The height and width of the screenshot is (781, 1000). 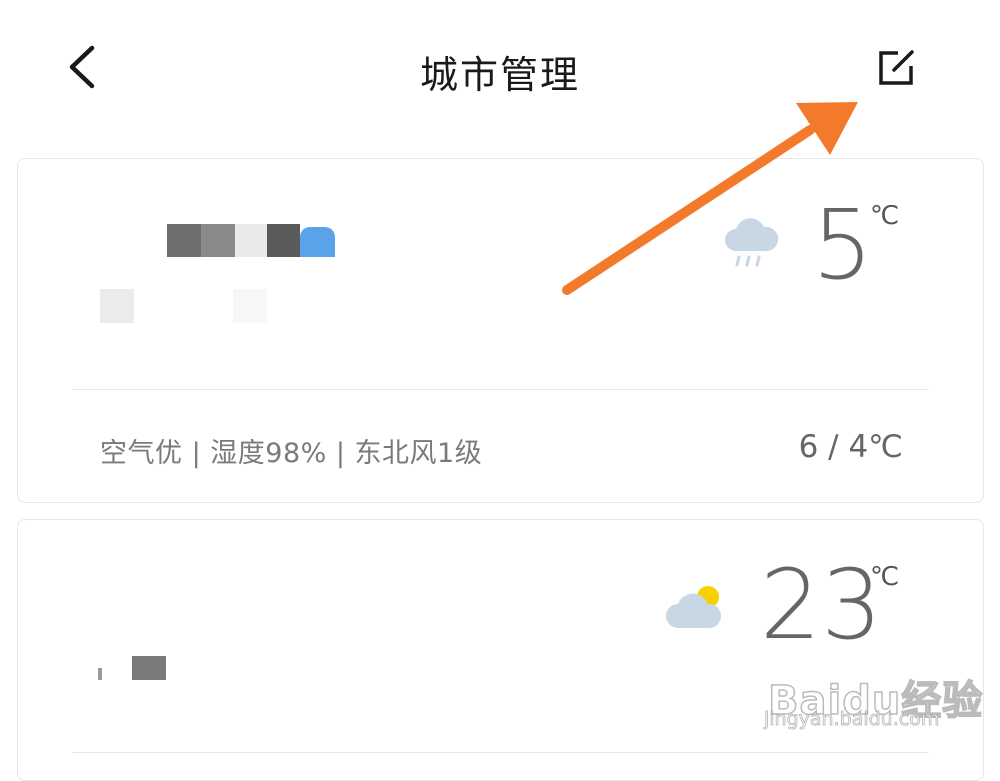 What do you see at coordinates (880, 697) in the screenshot?
I see `watermark: Baidu经验 jingyan.baidu.com` at bounding box center [880, 697].